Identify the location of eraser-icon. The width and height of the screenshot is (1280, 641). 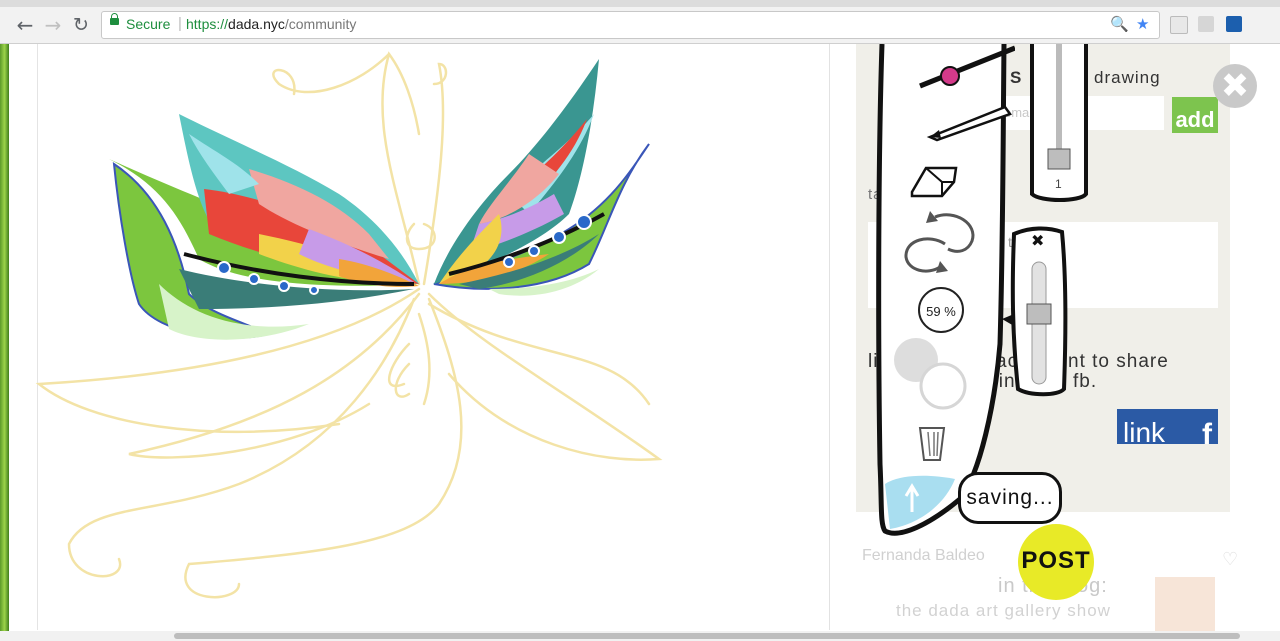
(934, 182).